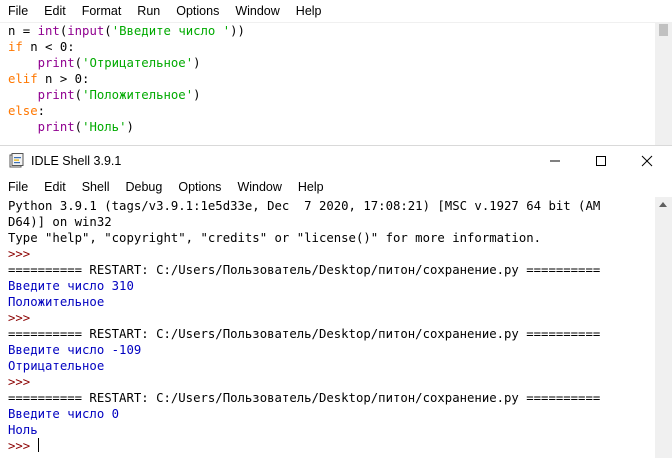  Describe the element at coordinates (27, 111) in the screenshot. I see `code-line: else:` at that location.